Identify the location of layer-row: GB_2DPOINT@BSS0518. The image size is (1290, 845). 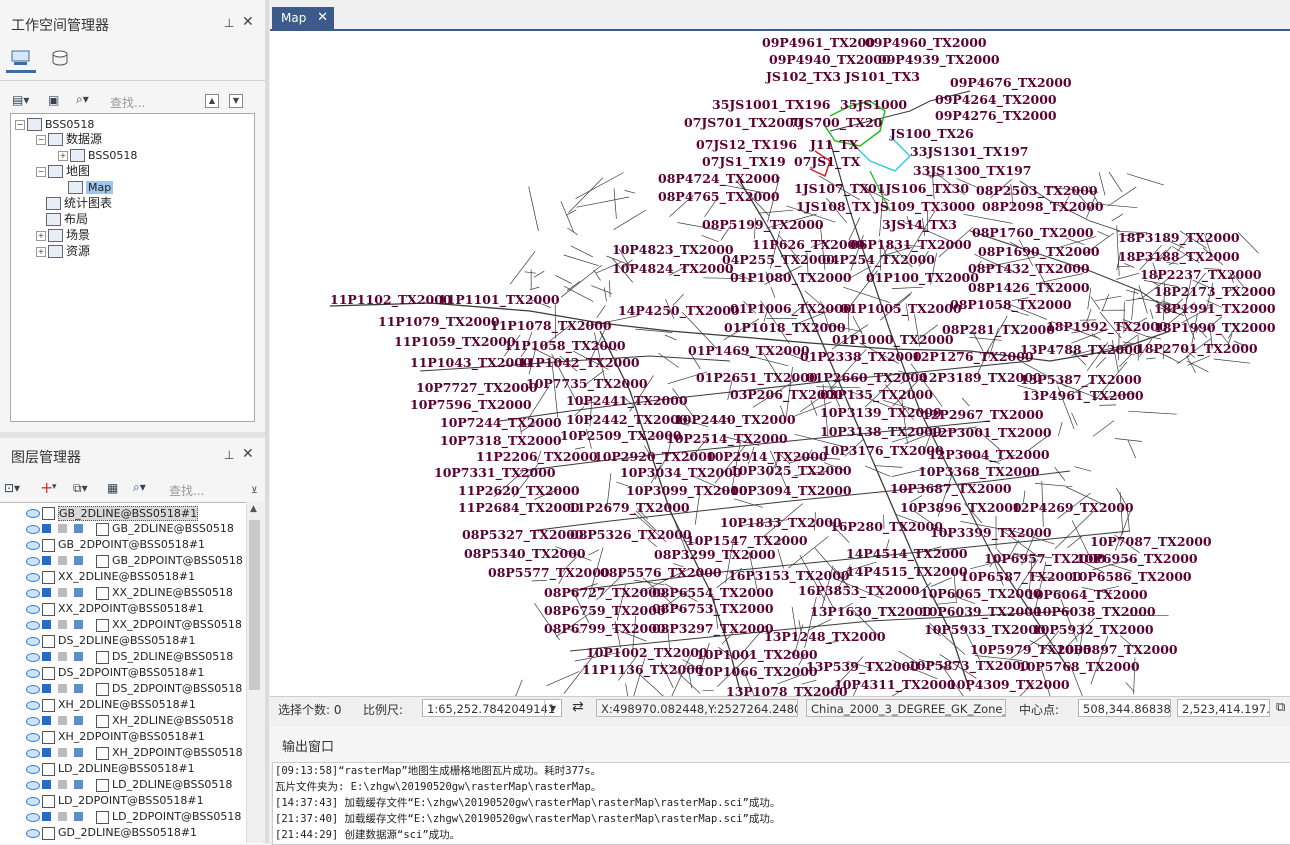
(123, 561).